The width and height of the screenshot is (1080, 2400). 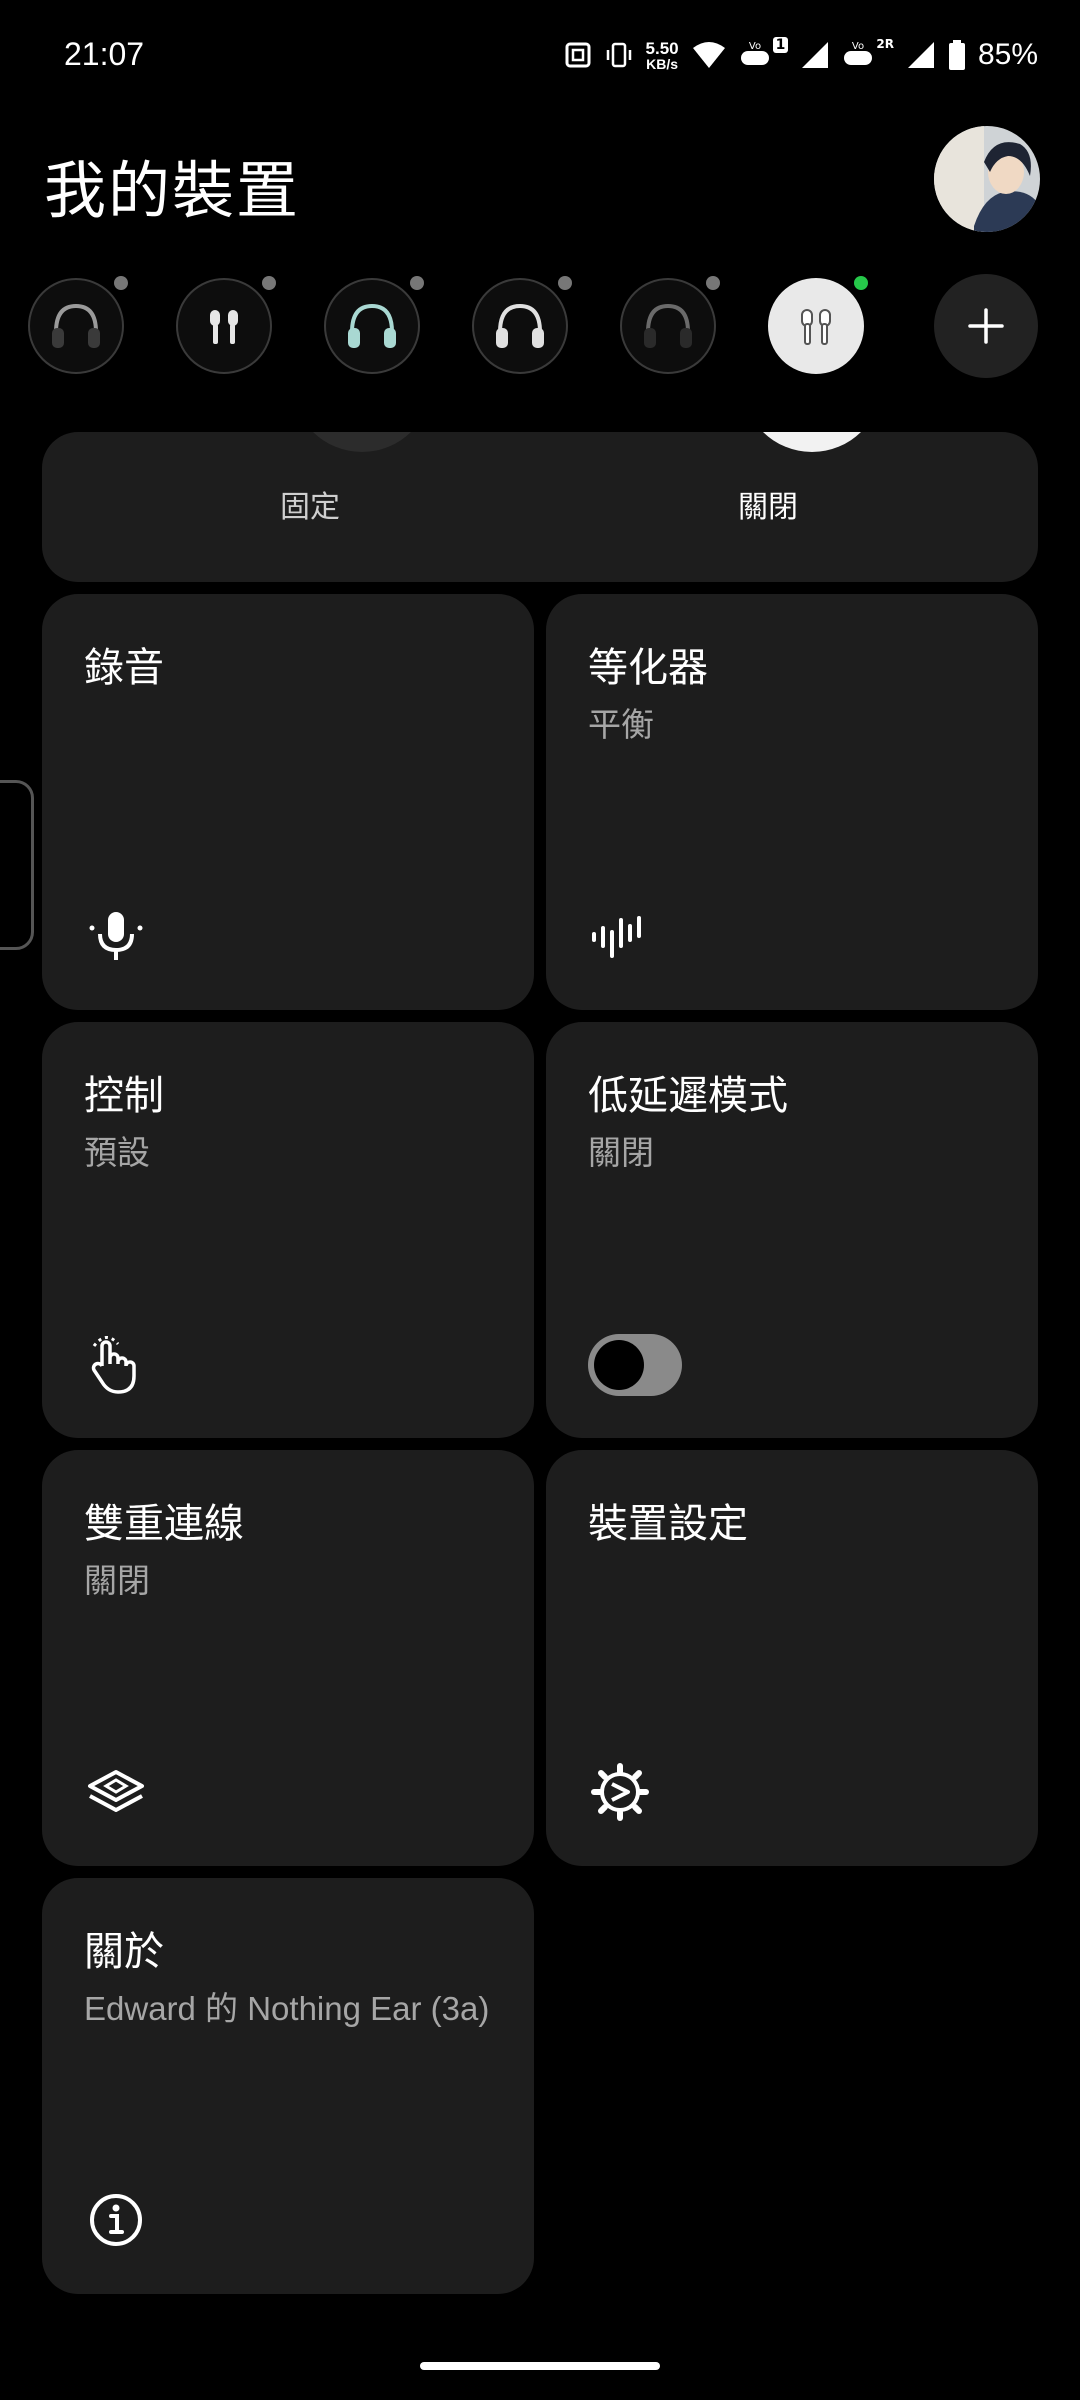 I want to click on tile-title: 低延遲模式, so click(x=688, y=1096).